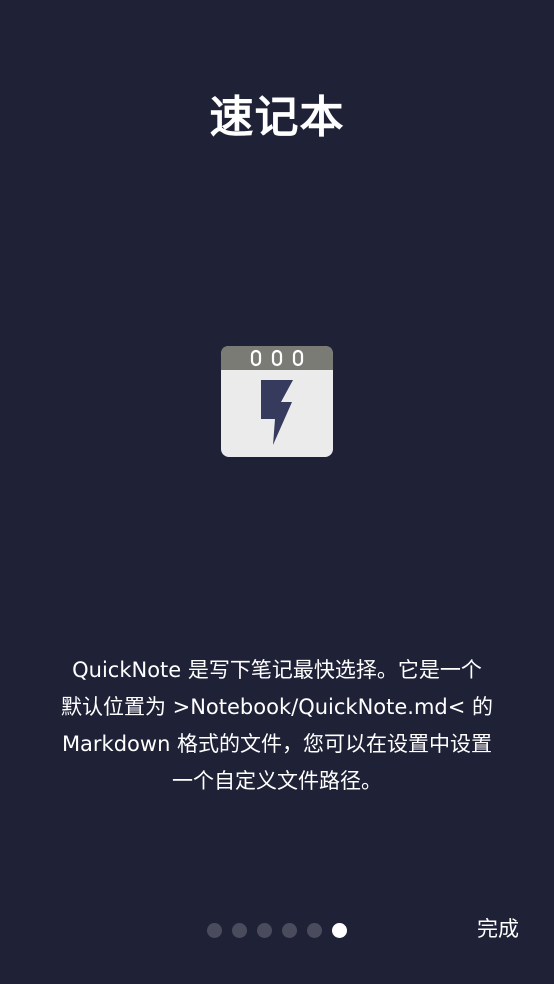 The image size is (554, 984). Describe the element at coordinates (277, 930) in the screenshot. I see `page-indicator` at that location.